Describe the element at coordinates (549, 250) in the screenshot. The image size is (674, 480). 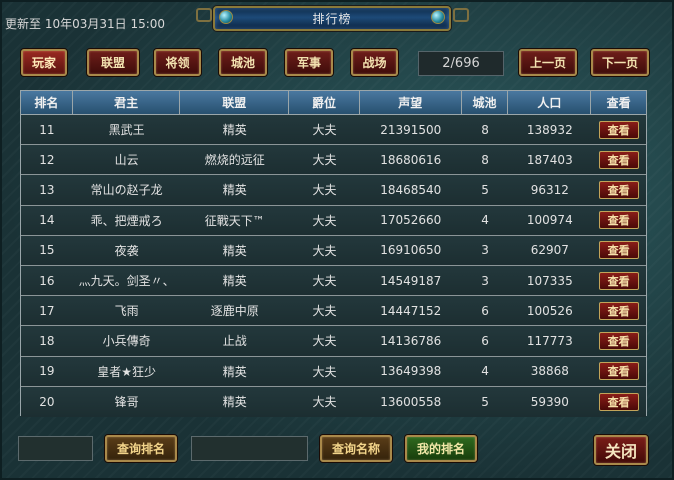
I see `cell-population: 62907` at that location.